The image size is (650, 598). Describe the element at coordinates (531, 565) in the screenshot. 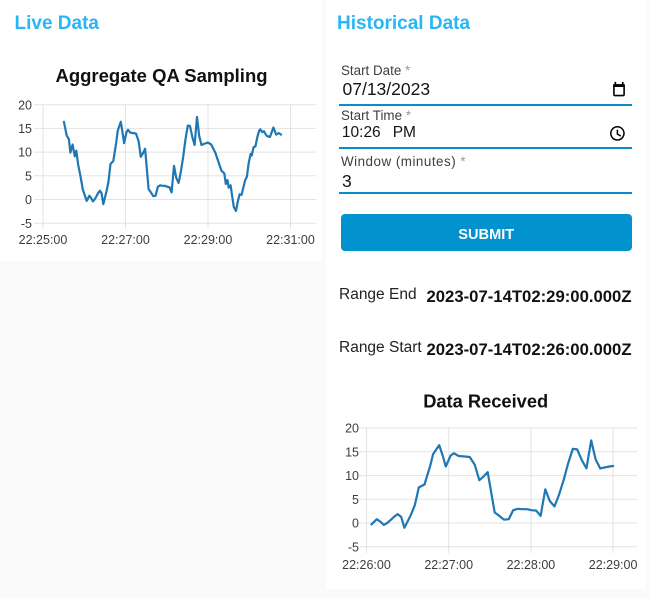

I see `svg-text: 22:28:00` at that location.